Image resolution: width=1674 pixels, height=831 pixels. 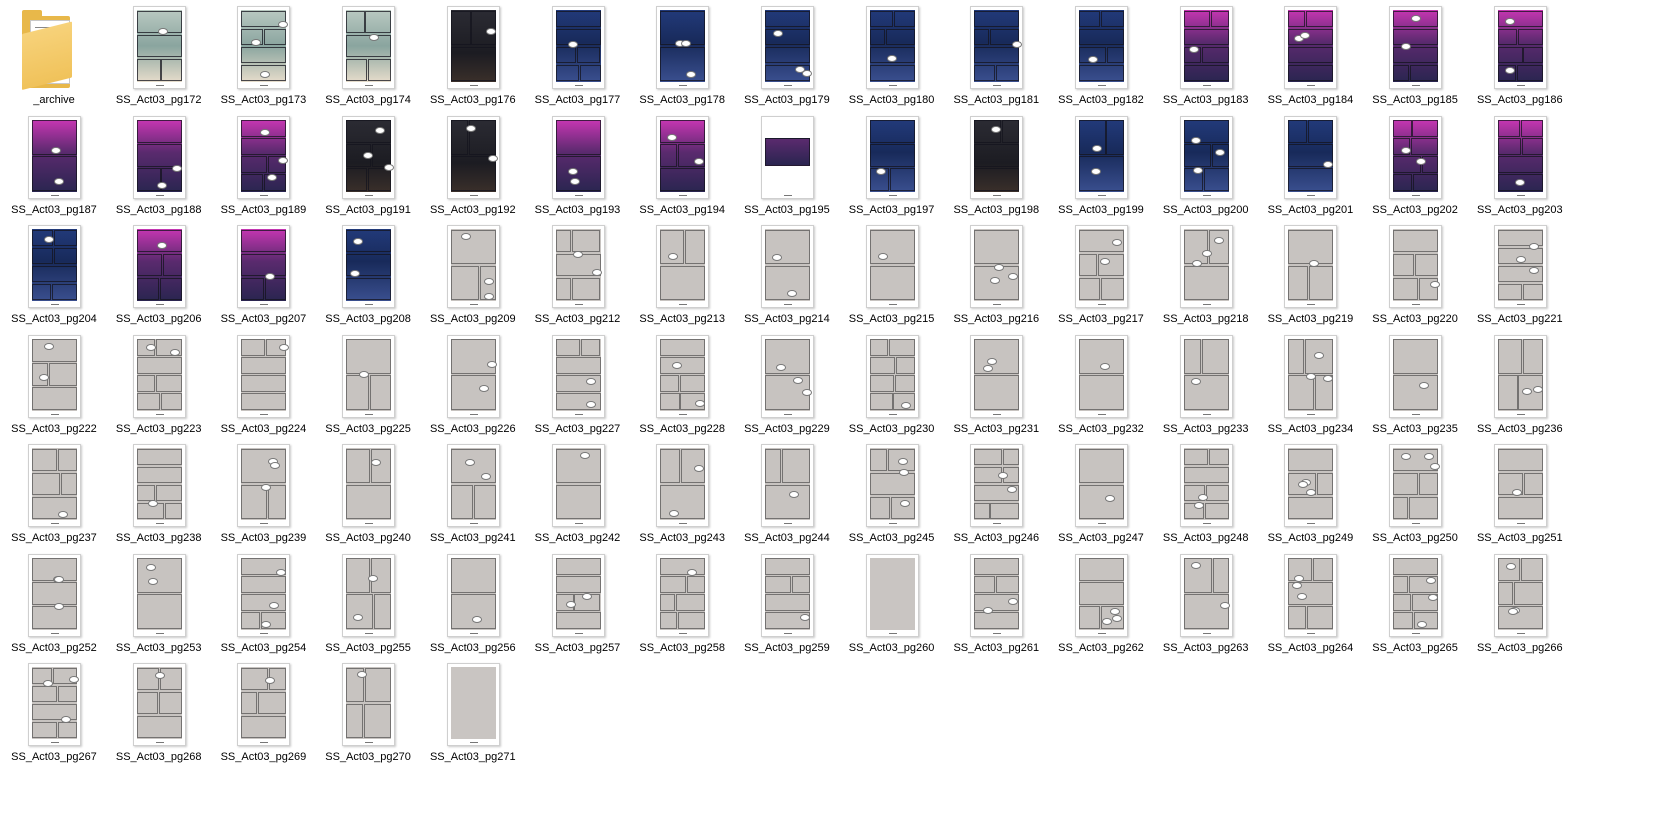 What do you see at coordinates (159, 59) in the screenshot?
I see `file-item: SS_Act03_pg172` at bounding box center [159, 59].